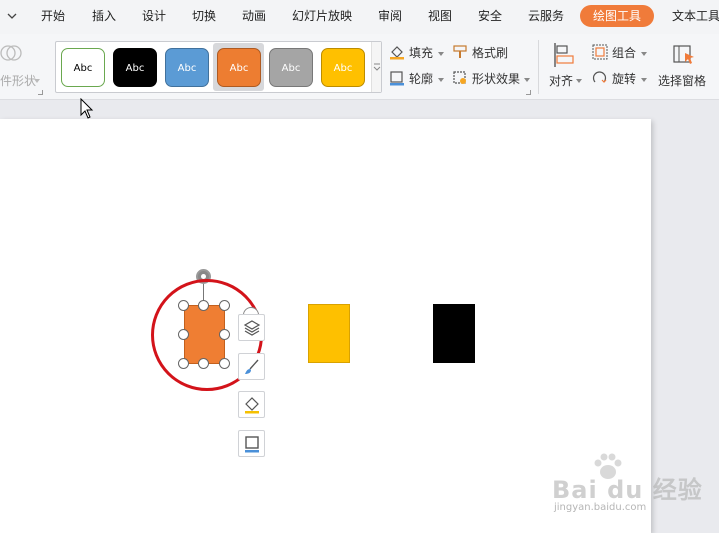  Describe the element at coordinates (490, 53) in the screenshot. I see `format-painter-label: 格式刷` at that location.